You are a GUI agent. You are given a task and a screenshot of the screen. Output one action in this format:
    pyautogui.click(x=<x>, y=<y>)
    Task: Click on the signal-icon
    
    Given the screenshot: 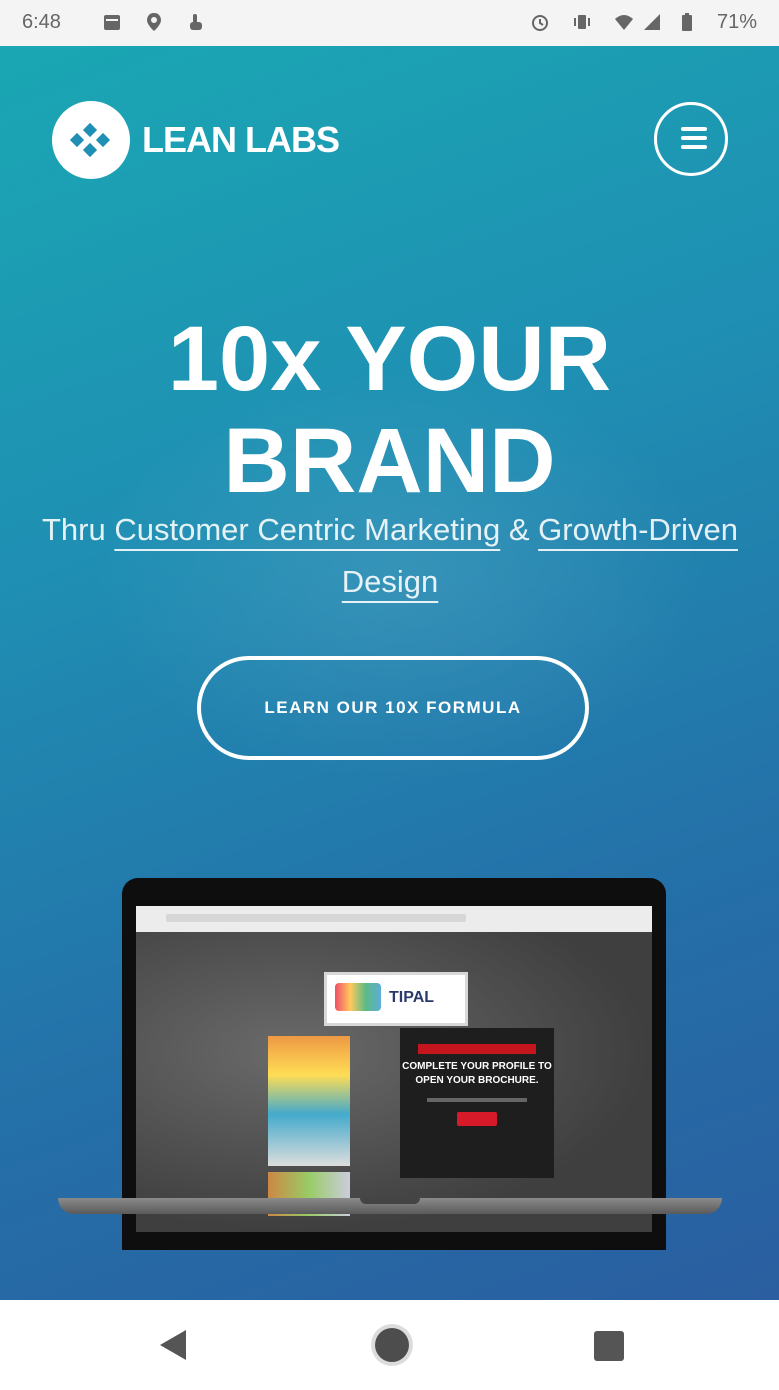 What is the action you would take?
    pyautogui.click(x=652, y=22)
    